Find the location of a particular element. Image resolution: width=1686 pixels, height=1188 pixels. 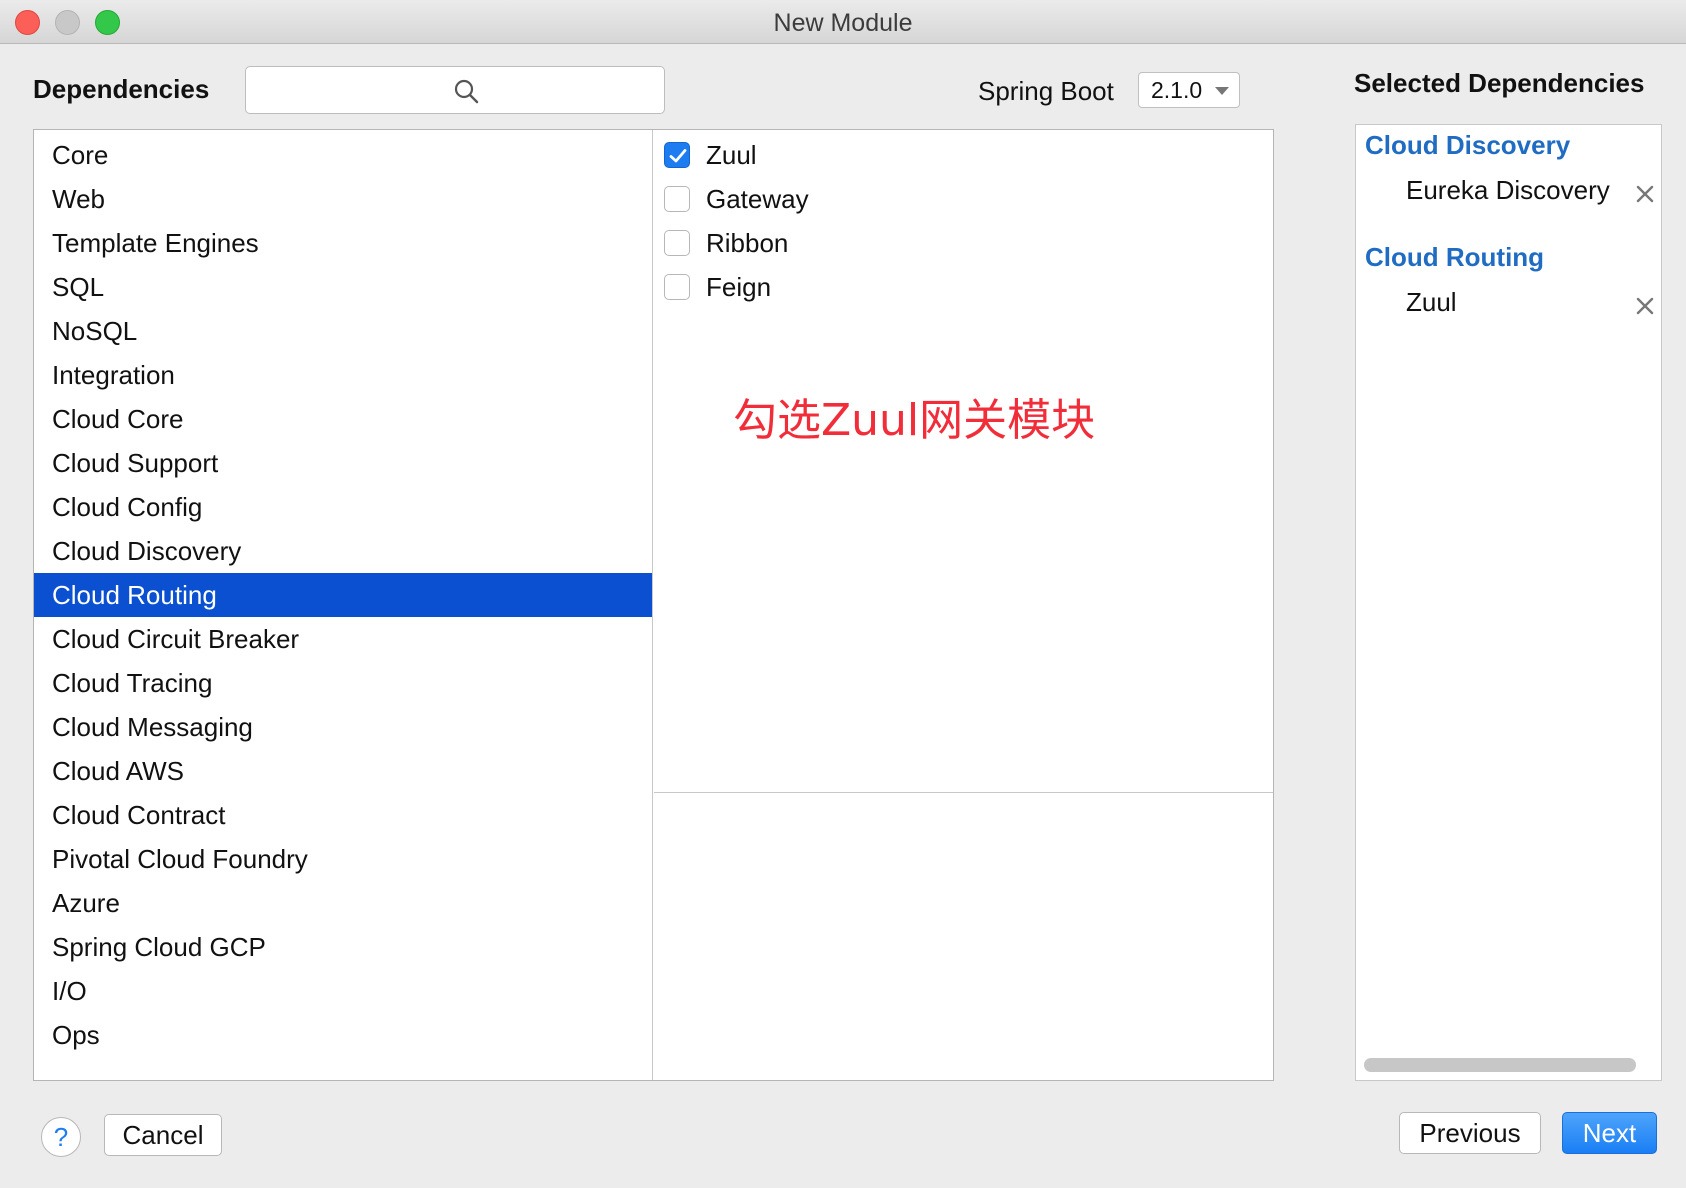

dependencies-label: Dependencies is located at coordinates (121, 89).